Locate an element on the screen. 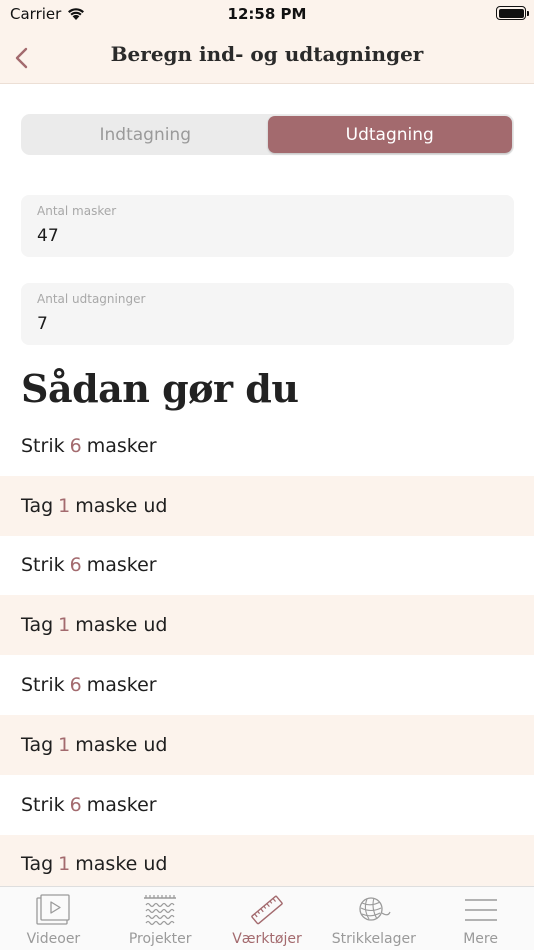 Image resolution: width=534 pixels, height=950 pixels. page-title: Beregn ind- og udtagninger is located at coordinates (267, 54).